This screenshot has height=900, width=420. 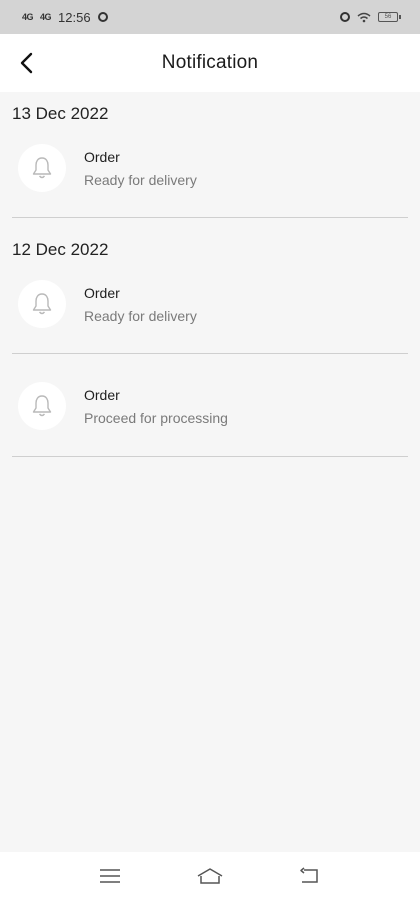 I want to click on status-right: 56, so click(x=370, y=17).